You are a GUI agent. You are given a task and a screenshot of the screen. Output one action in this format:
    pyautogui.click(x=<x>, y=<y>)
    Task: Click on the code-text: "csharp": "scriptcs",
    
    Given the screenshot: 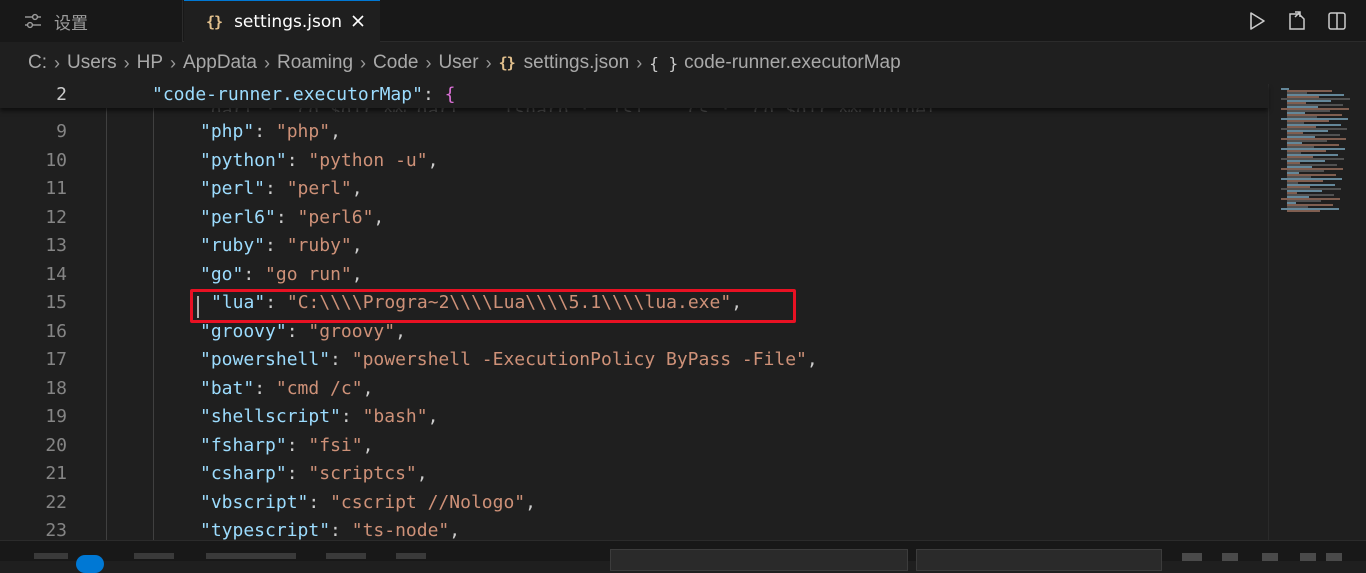 What is the action you would take?
    pyautogui.click(x=314, y=474)
    